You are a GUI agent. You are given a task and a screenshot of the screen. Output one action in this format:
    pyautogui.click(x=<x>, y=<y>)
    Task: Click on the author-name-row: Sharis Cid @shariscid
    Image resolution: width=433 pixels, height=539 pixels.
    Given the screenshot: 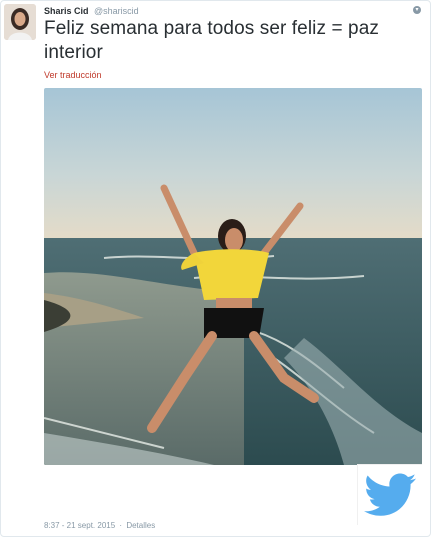 What is the action you would take?
    pyautogui.click(x=91, y=11)
    